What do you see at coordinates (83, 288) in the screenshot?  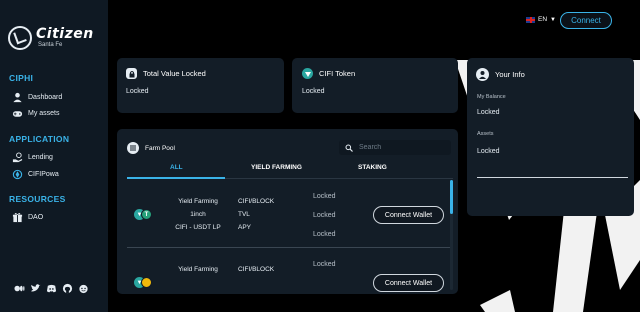 I see `reddit-icon` at bounding box center [83, 288].